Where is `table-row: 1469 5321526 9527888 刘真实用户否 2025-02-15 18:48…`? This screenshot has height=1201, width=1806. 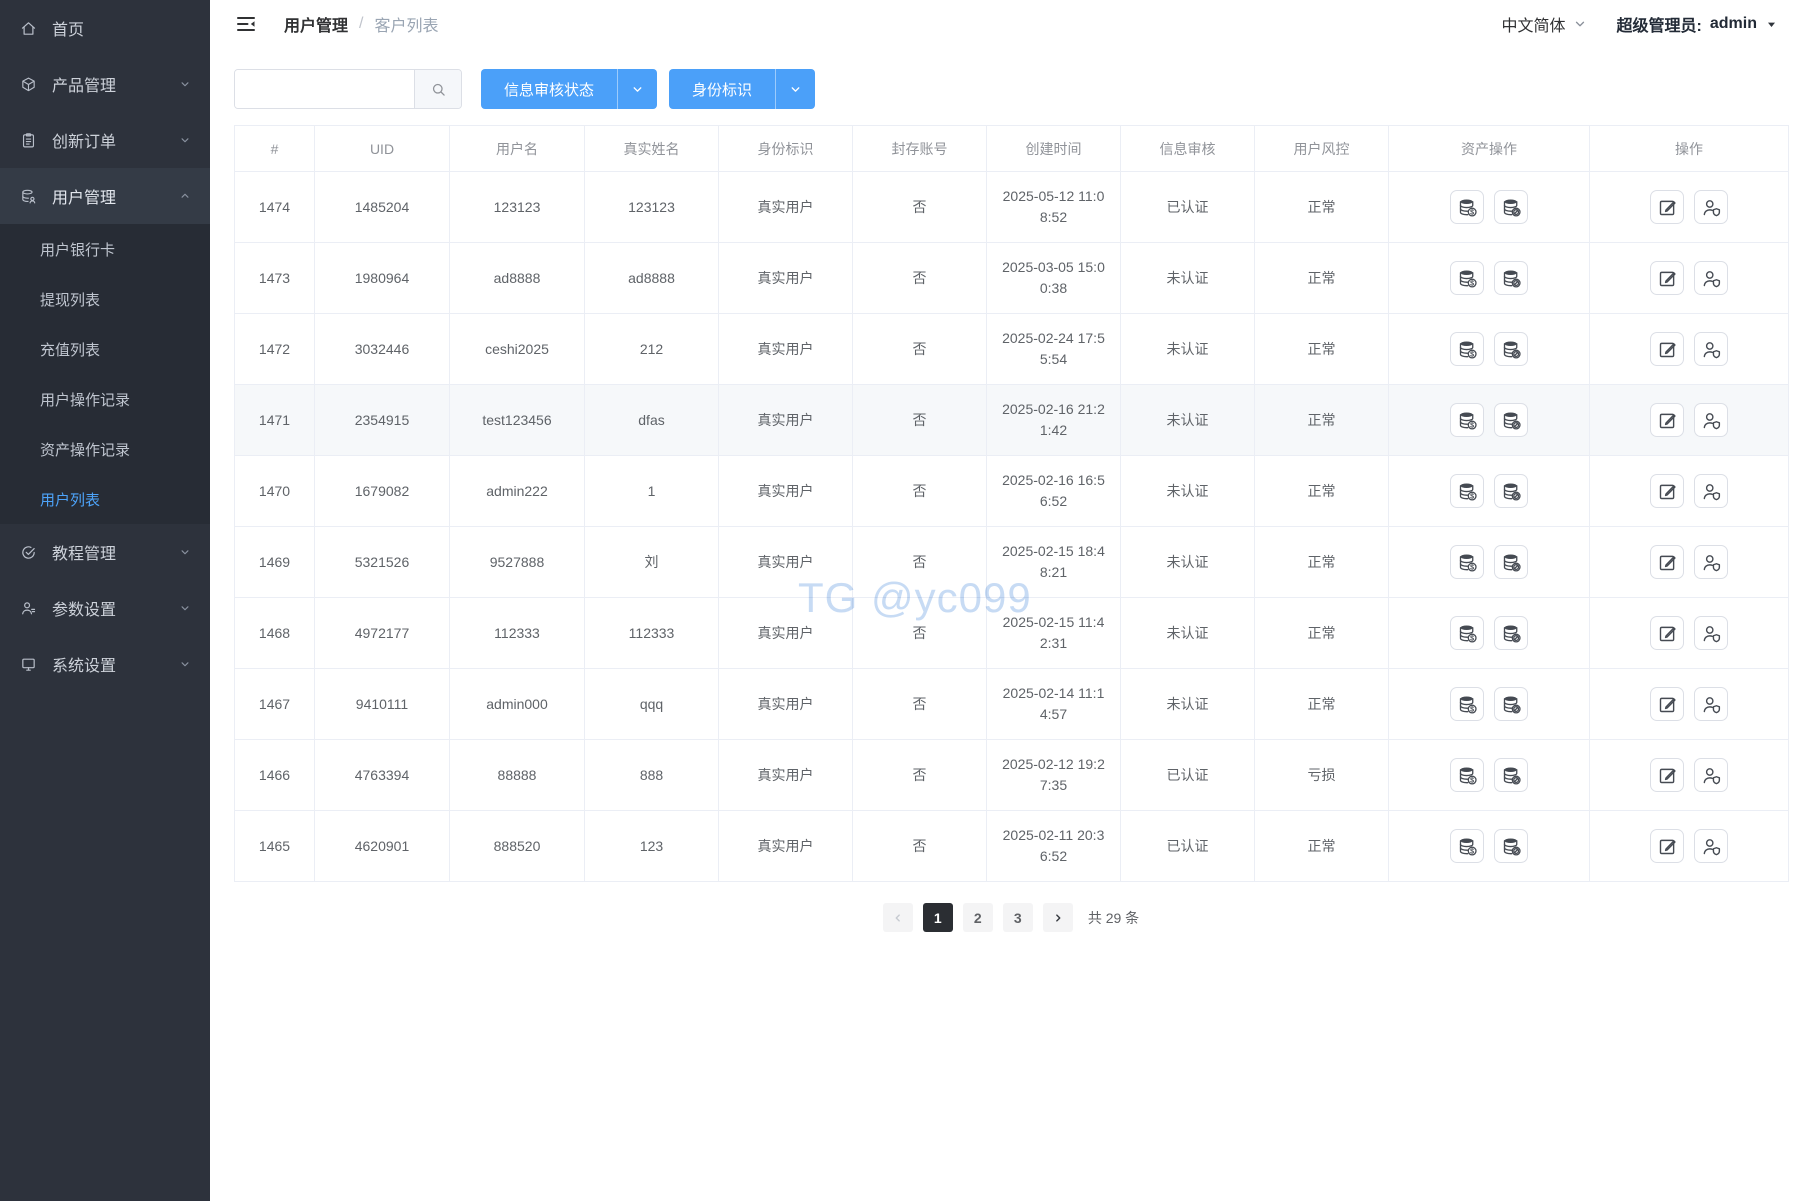 table-row: 1469 5321526 9527888 刘真实用户否 2025-02-15 18:48… is located at coordinates (1011, 562).